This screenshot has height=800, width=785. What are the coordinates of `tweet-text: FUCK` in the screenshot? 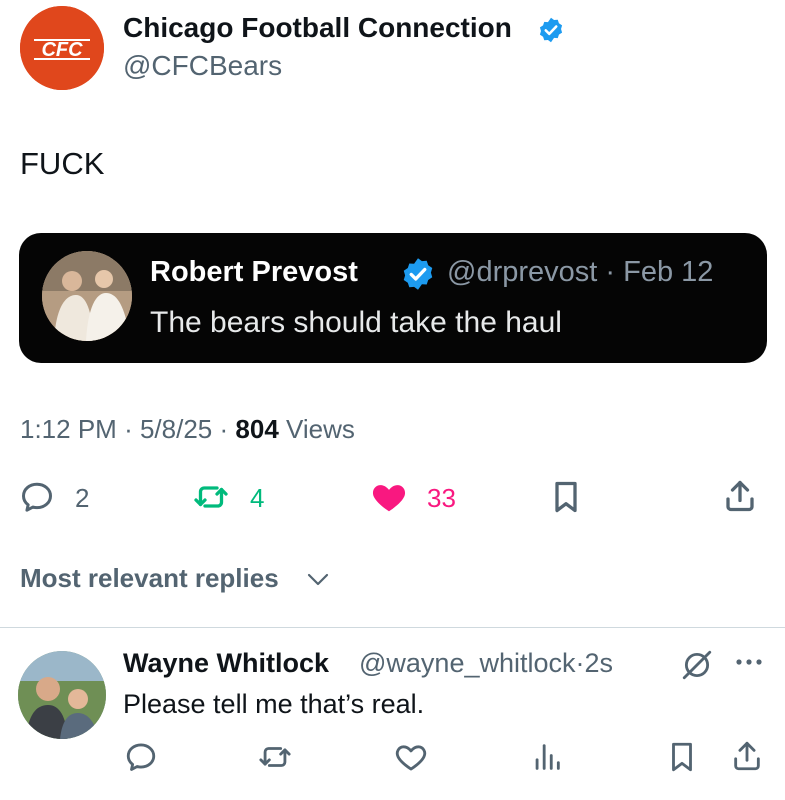 It's located at (62, 163).